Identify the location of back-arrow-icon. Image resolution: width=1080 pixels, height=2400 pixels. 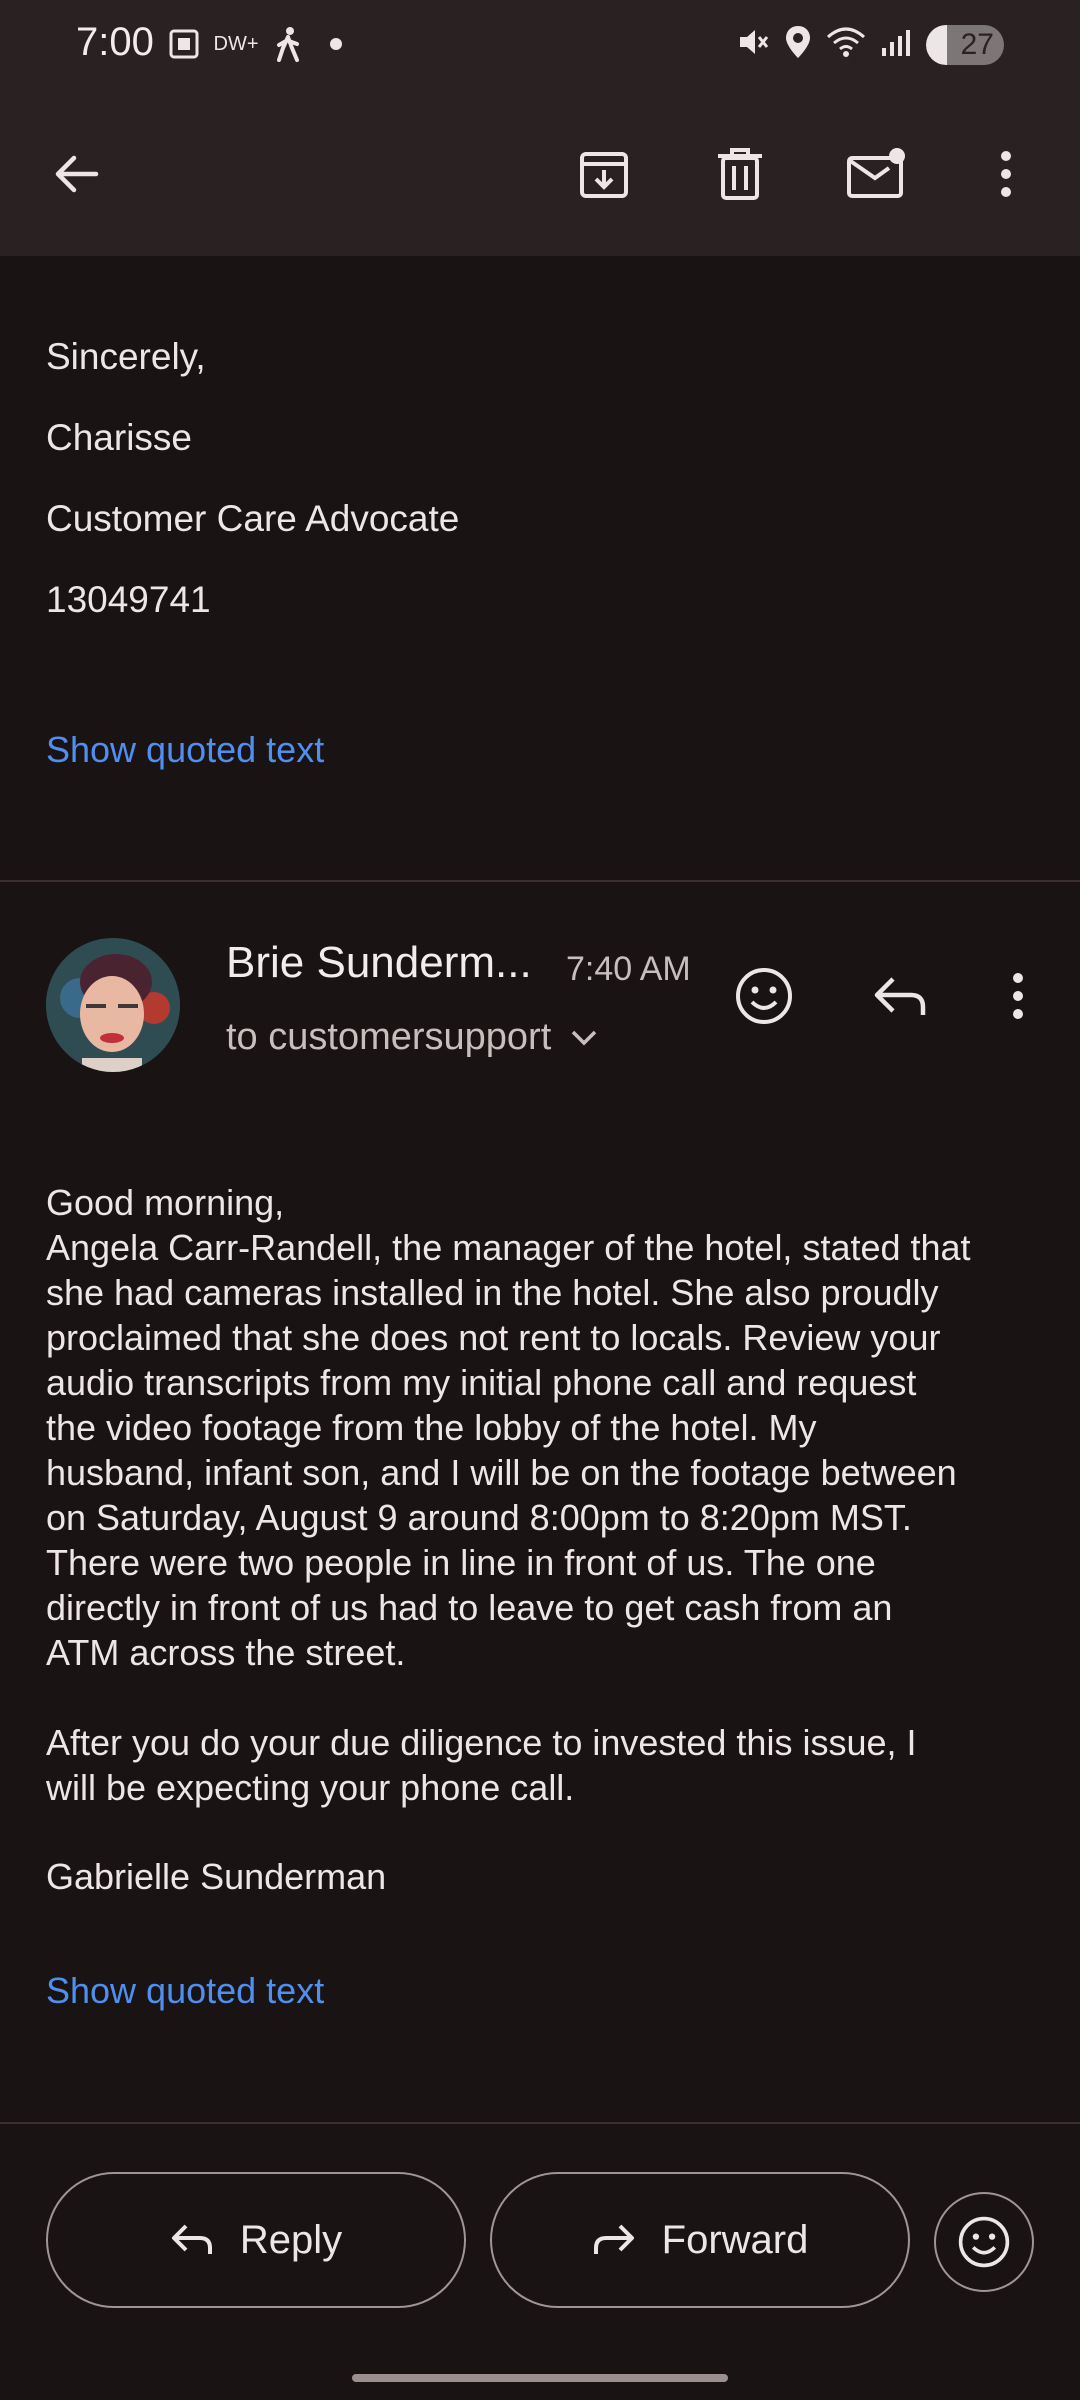
(77, 174).